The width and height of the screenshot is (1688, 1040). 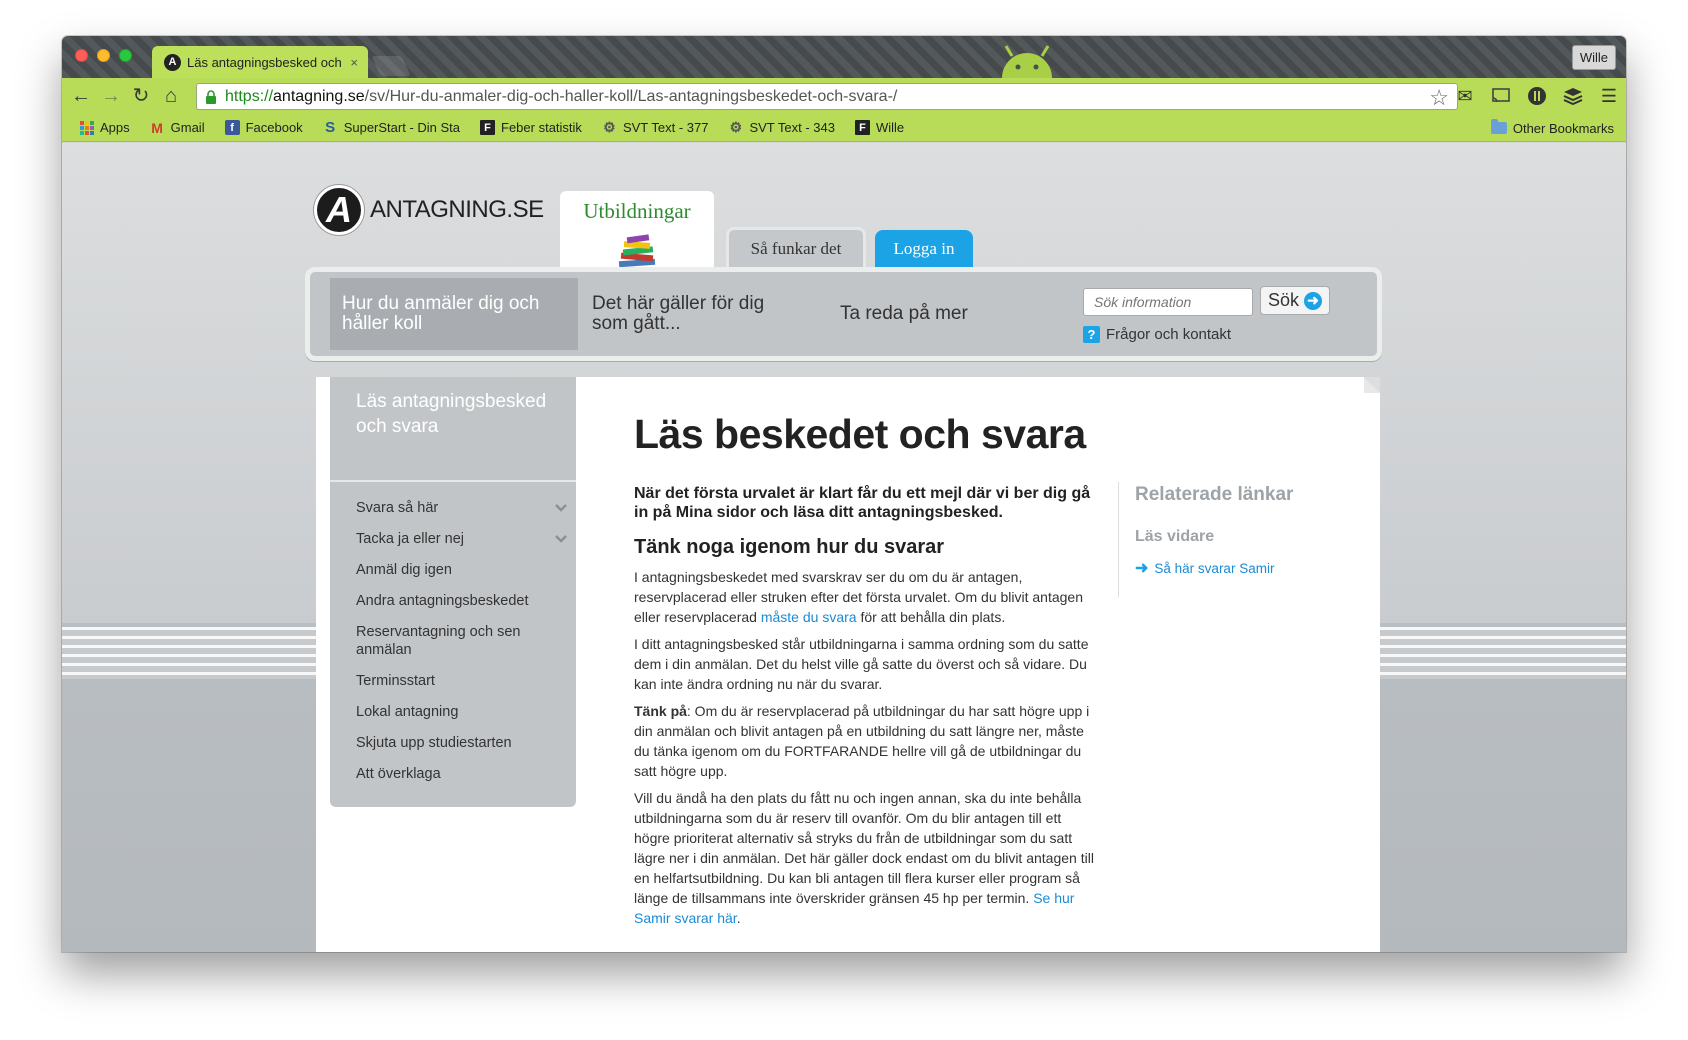 I want to click on article-subheading: Tänk noga igenom hur du svarar, so click(x=789, y=547).